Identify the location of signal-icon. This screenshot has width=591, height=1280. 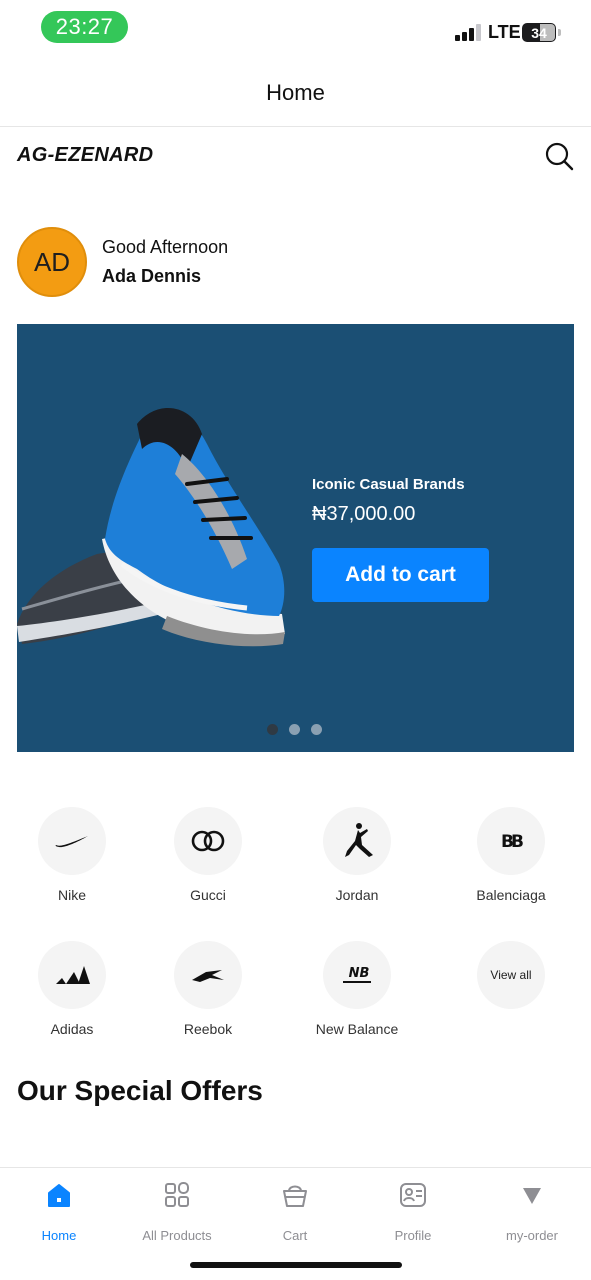
(469, 32).